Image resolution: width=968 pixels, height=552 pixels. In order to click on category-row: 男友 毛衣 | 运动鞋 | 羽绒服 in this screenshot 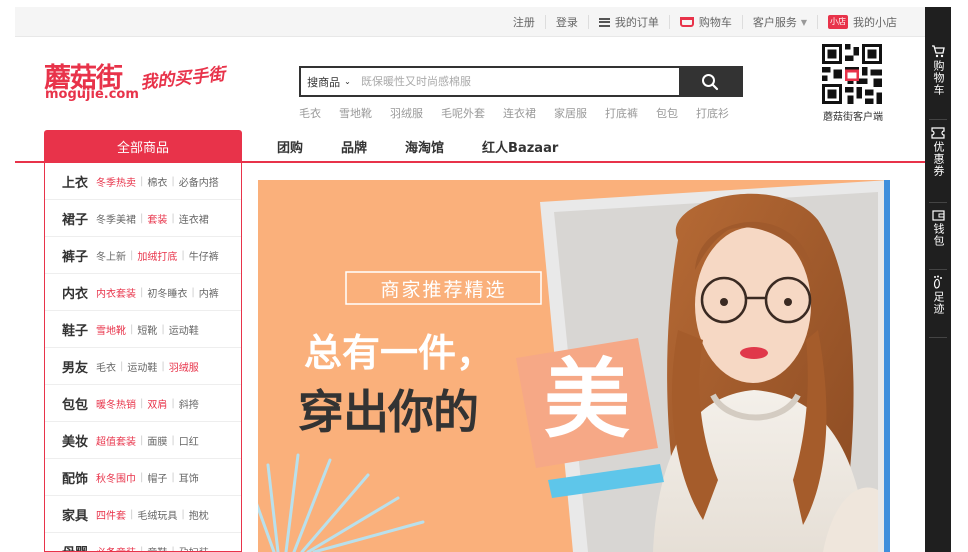, I will do `click(143, 366)`.